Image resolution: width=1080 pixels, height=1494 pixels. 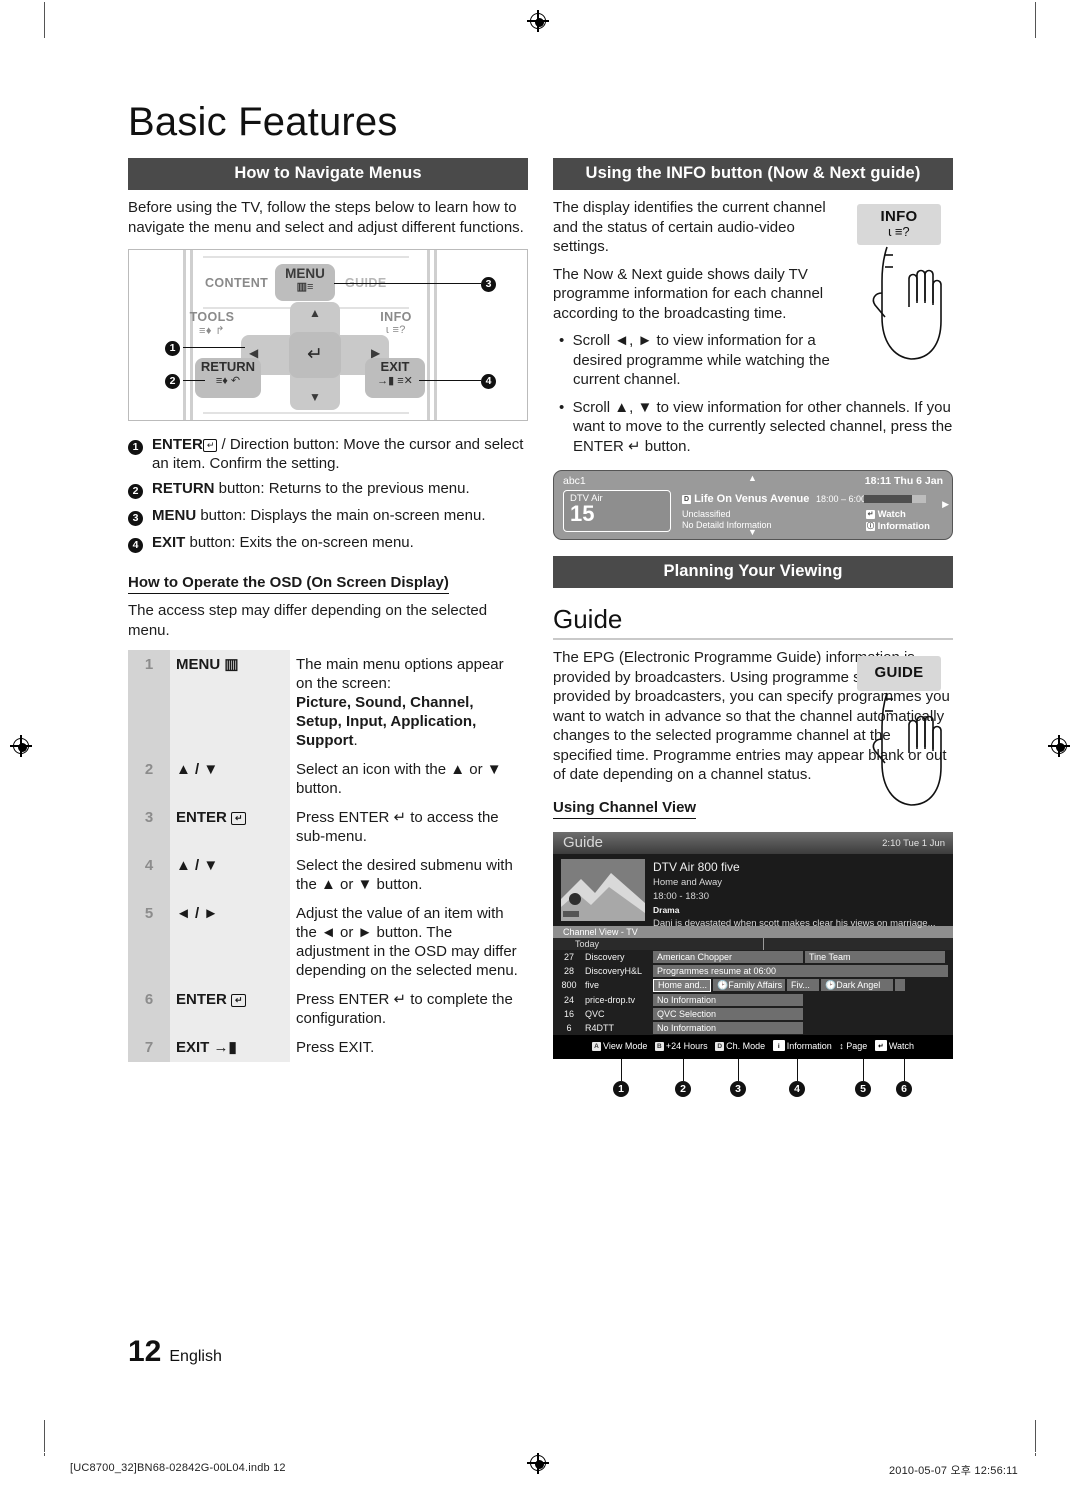 I want to click on key-name-return: RETURN, so click(x=183, y=488).